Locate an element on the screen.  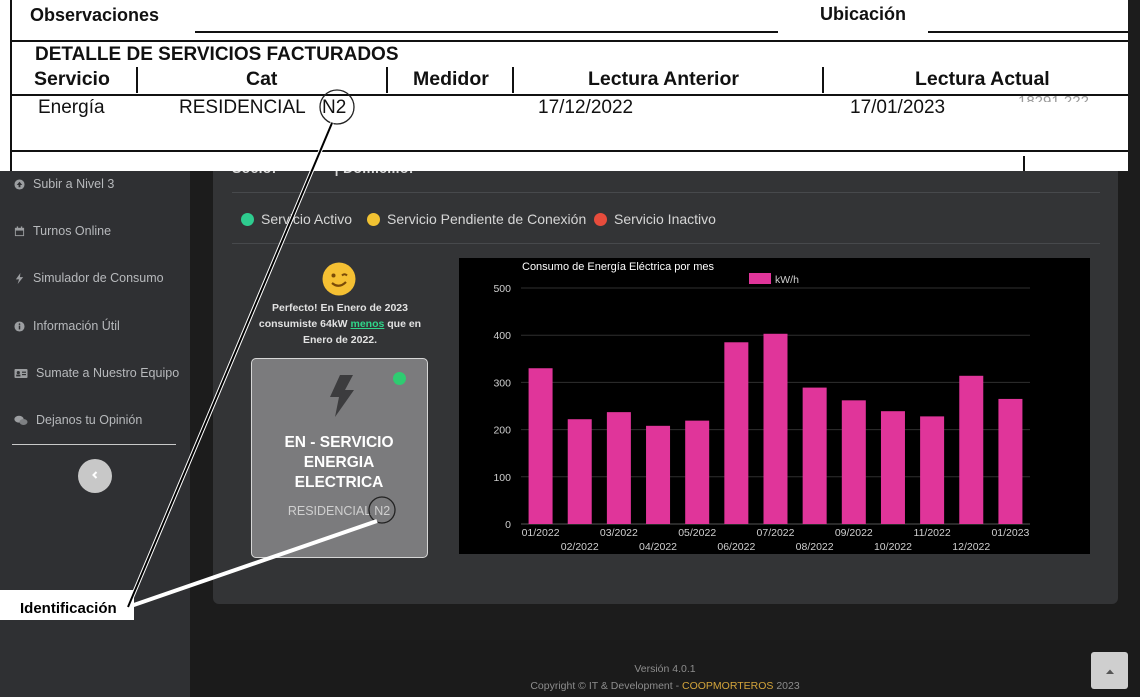
scroll-top-button is located at coordinates (1109, 670).